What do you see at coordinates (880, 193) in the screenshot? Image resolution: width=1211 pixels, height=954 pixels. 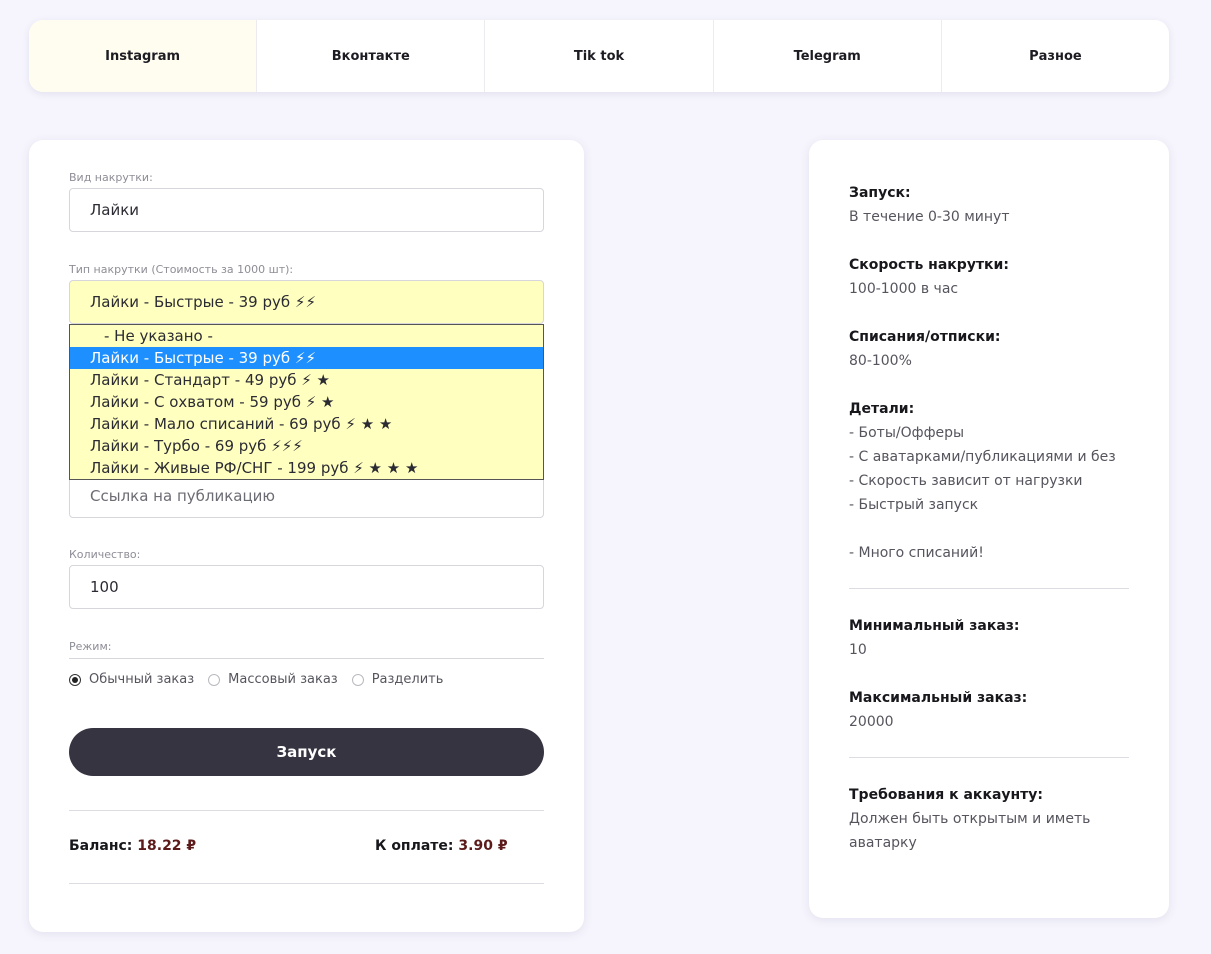 I see `info-heading: Запуск:` at bounding box center [880, 193].